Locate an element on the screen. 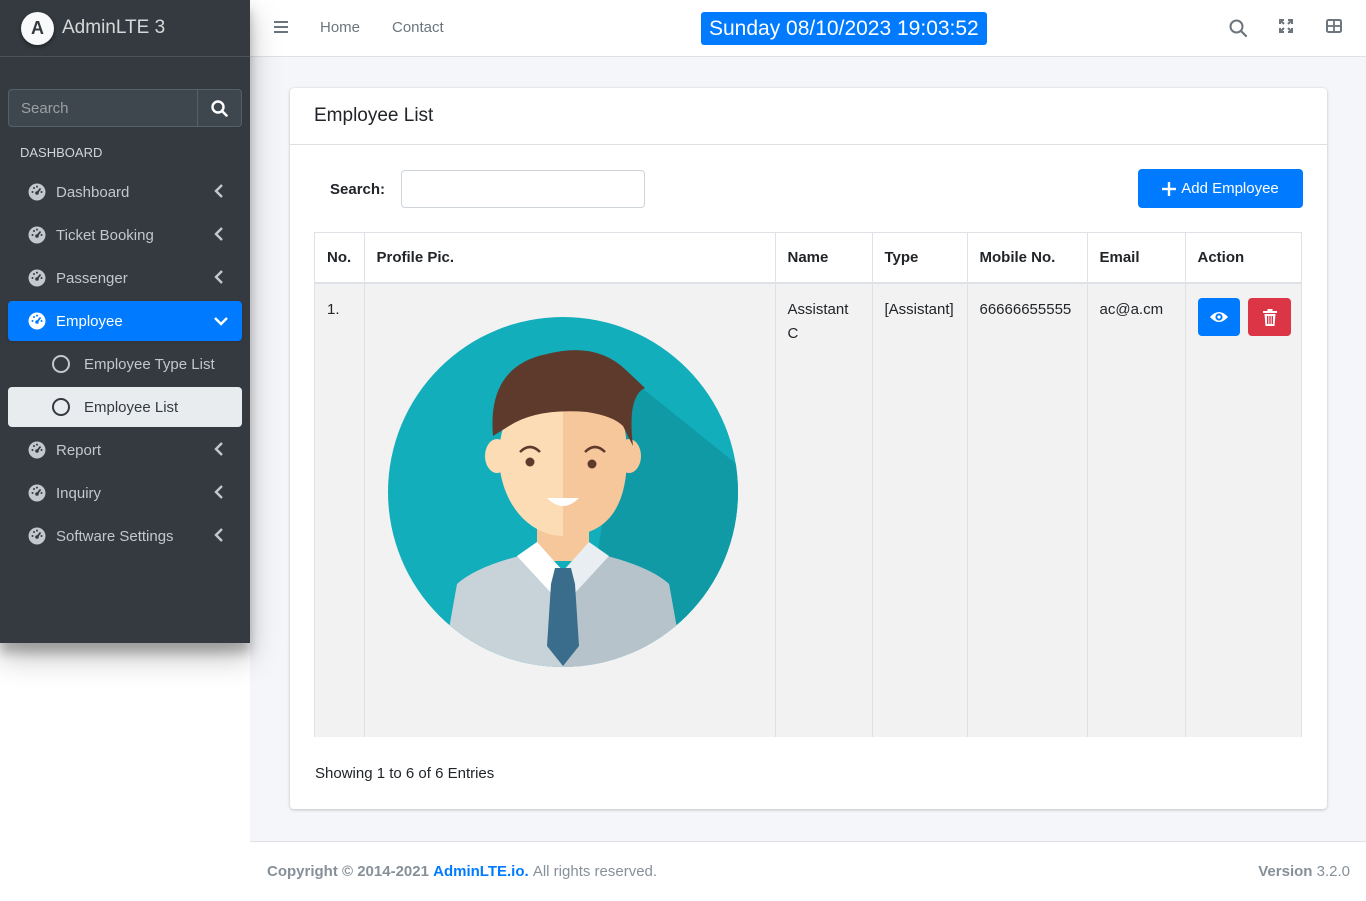 This screenshot has width=1366, height=901. sidebar-item-label: Passenger is located at coordinates (92, 278).